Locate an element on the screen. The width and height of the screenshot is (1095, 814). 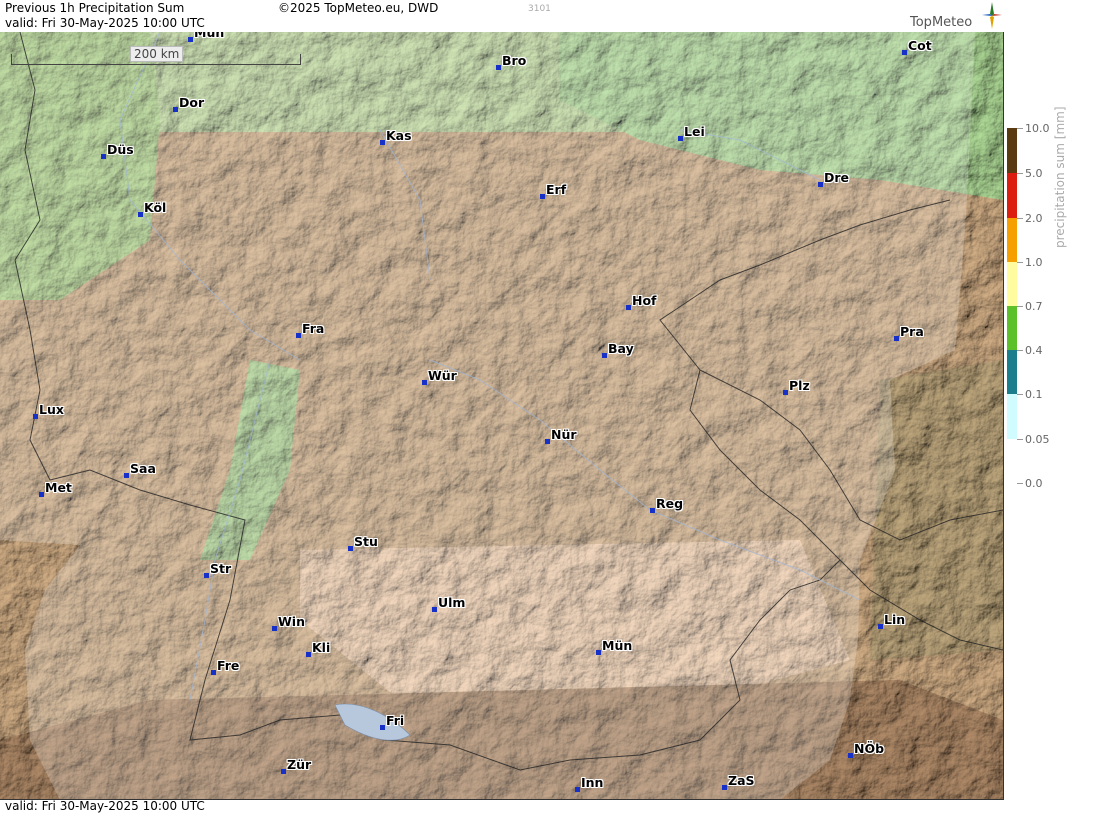
city-label-pra: Pra is located at coordinates (912, 331).